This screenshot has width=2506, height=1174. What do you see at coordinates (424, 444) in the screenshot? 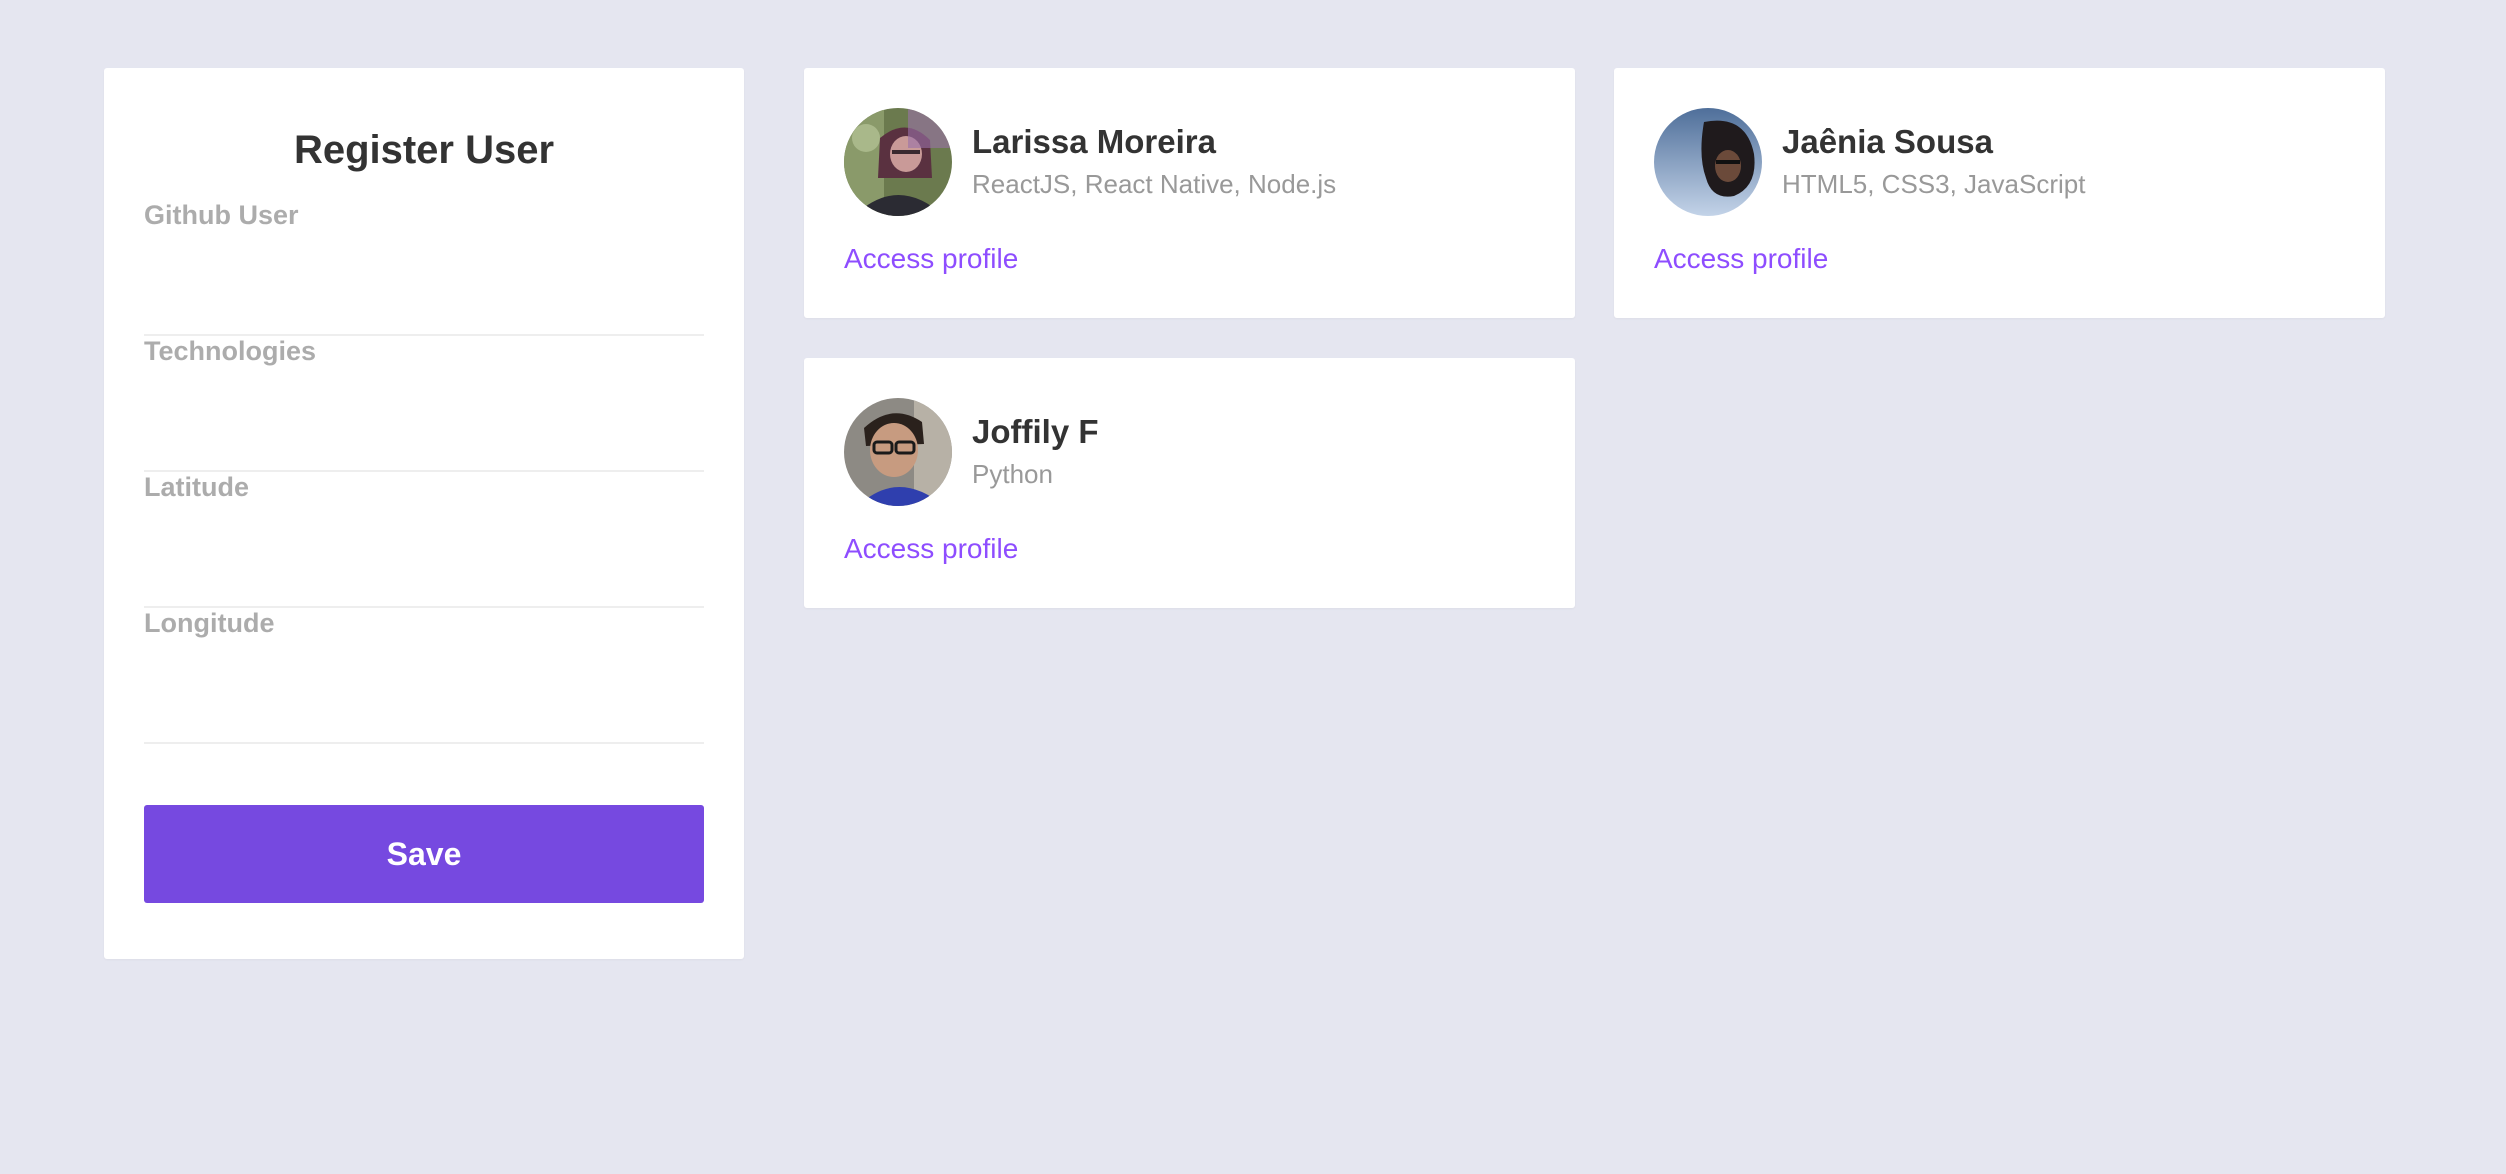
I see `technologies-input` at bounding box center [424, 444].